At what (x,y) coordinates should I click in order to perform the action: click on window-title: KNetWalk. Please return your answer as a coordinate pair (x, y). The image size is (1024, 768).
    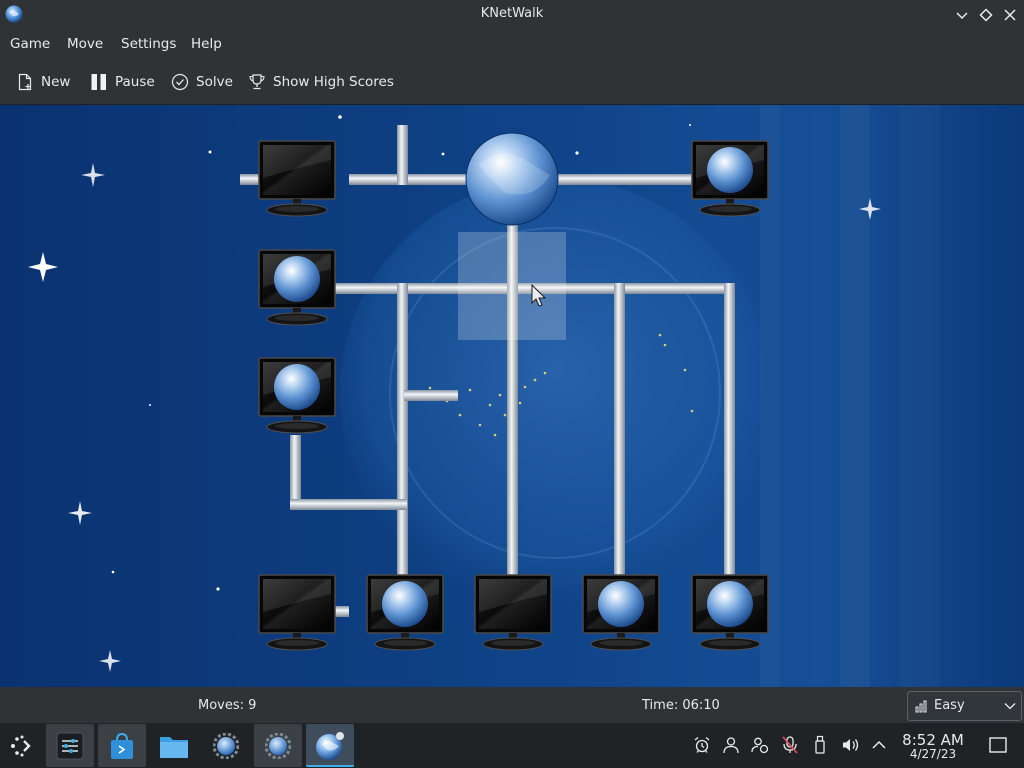
    Looking at the image, I should click on (512, 13).